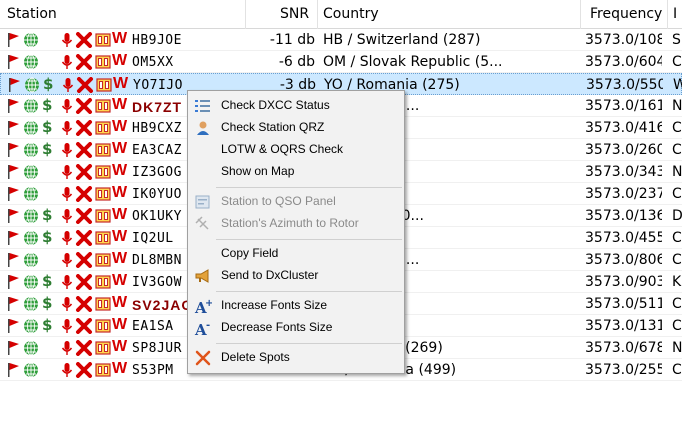 This screenshot has width=682, height=434. Describe the element at coordinates (677, 216) in the screenshot. I see `extra-cell: D` at that location.